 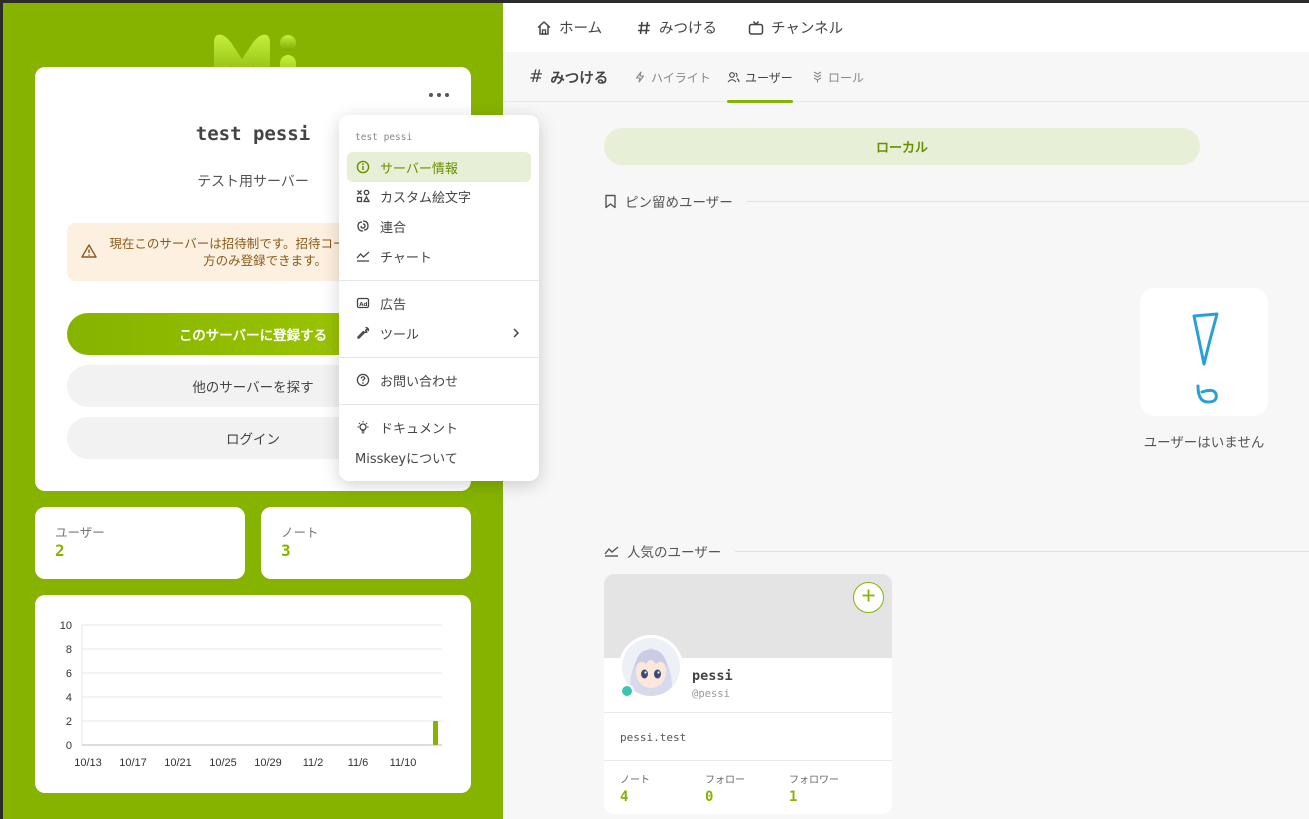 What do you see at coordinates (846, 77) in the screenshot?
I see `tab-roles-label: ロール` at bounding box center [846, 77].